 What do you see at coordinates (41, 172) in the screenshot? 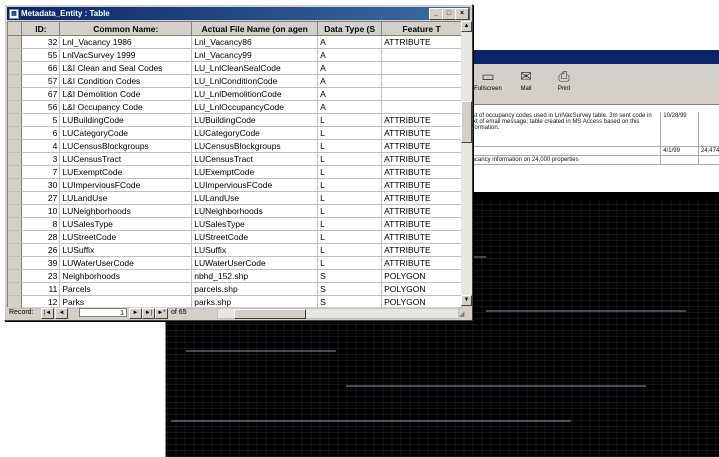
I see `cell-id: 7` at bounding box center [41, 172].